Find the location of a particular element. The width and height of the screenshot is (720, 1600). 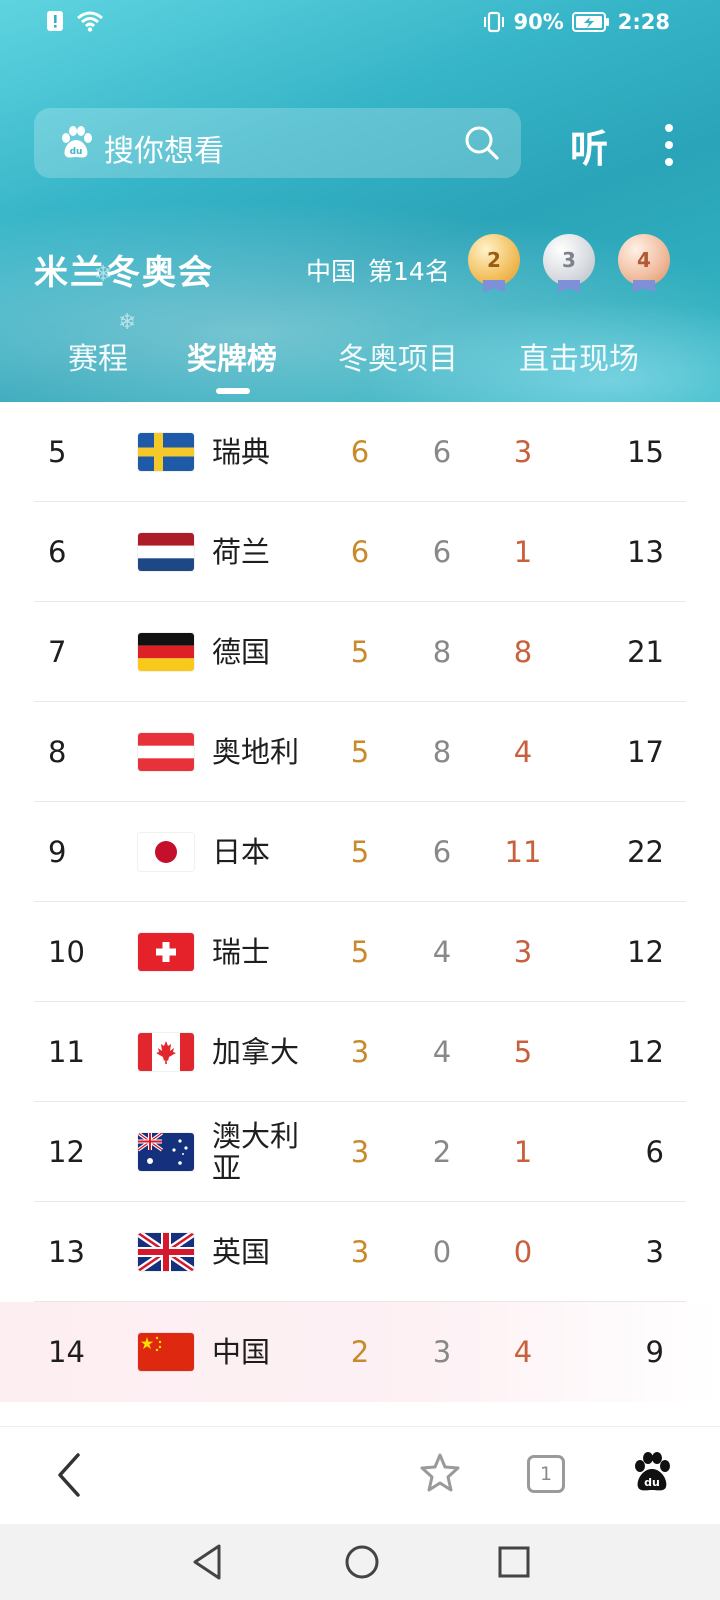

australia-flag is located at coordinates (166, 1152).